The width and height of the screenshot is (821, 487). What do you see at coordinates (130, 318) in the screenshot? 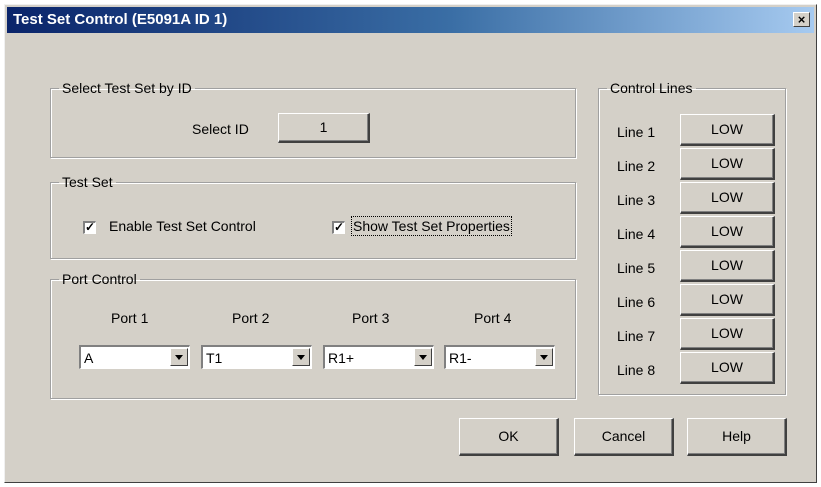
I see `port-1-label: Port 1` at bounding box center [130, 318].